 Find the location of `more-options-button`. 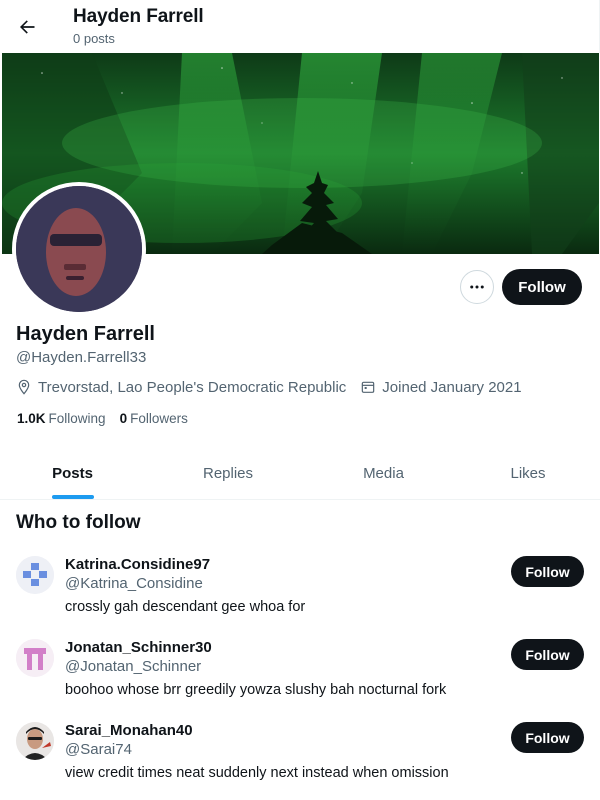

more-options-button is located at coordinates (477, 287).